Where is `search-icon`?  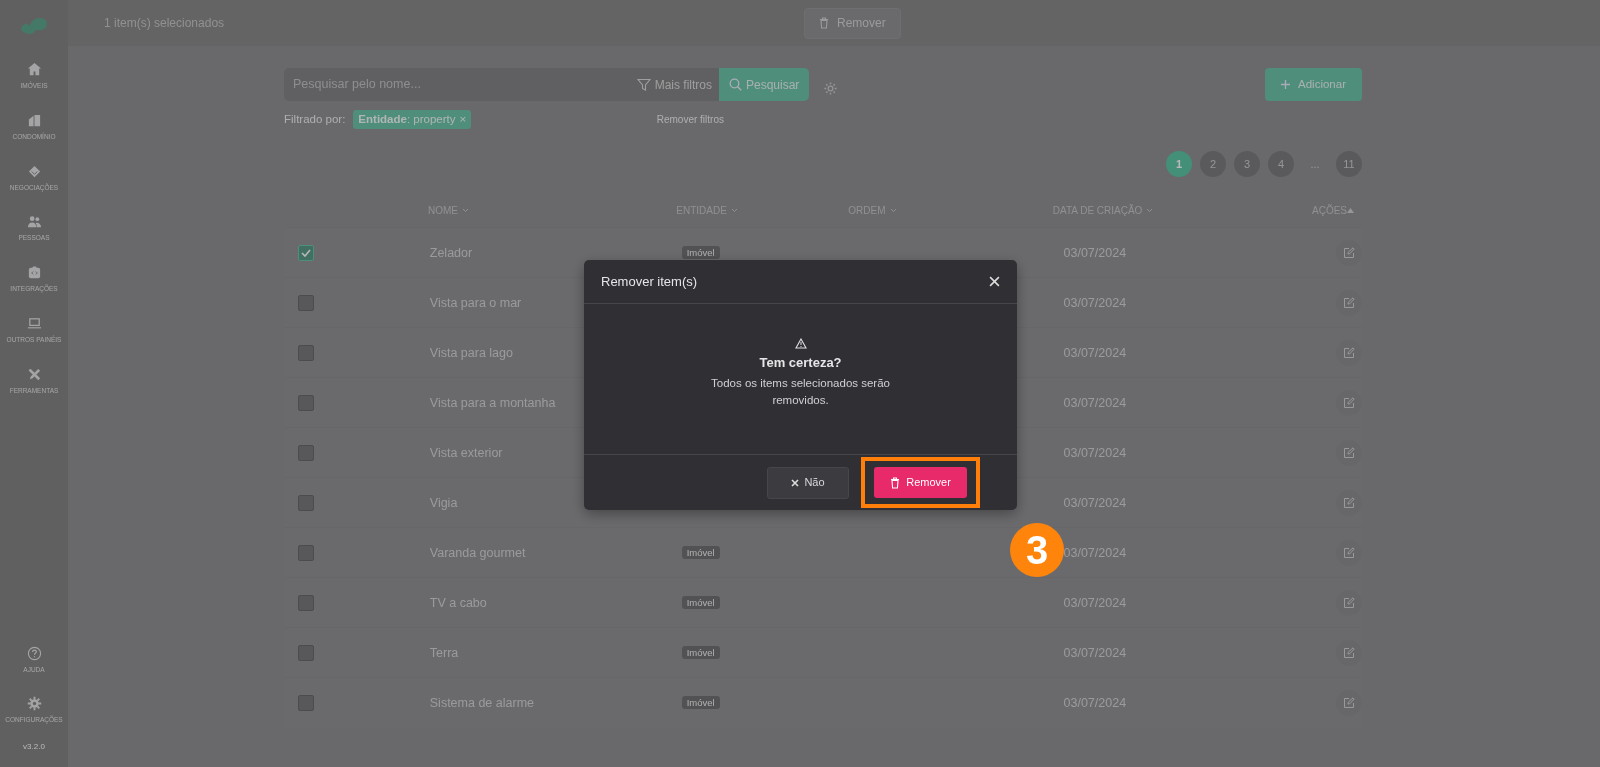 search-icon is located at coordinates (735, 84).